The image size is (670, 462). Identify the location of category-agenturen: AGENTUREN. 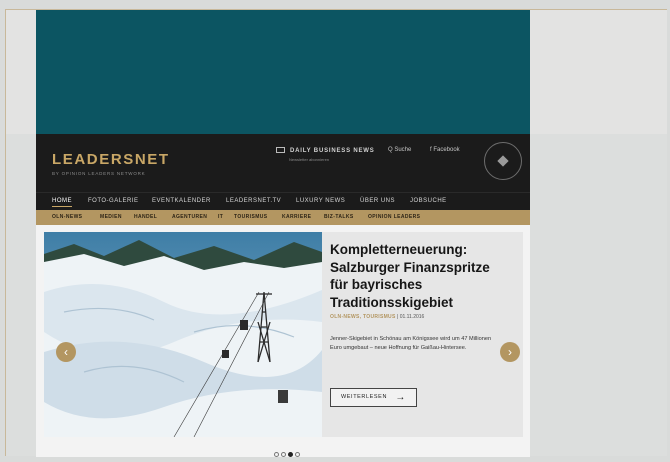
(189, 217).